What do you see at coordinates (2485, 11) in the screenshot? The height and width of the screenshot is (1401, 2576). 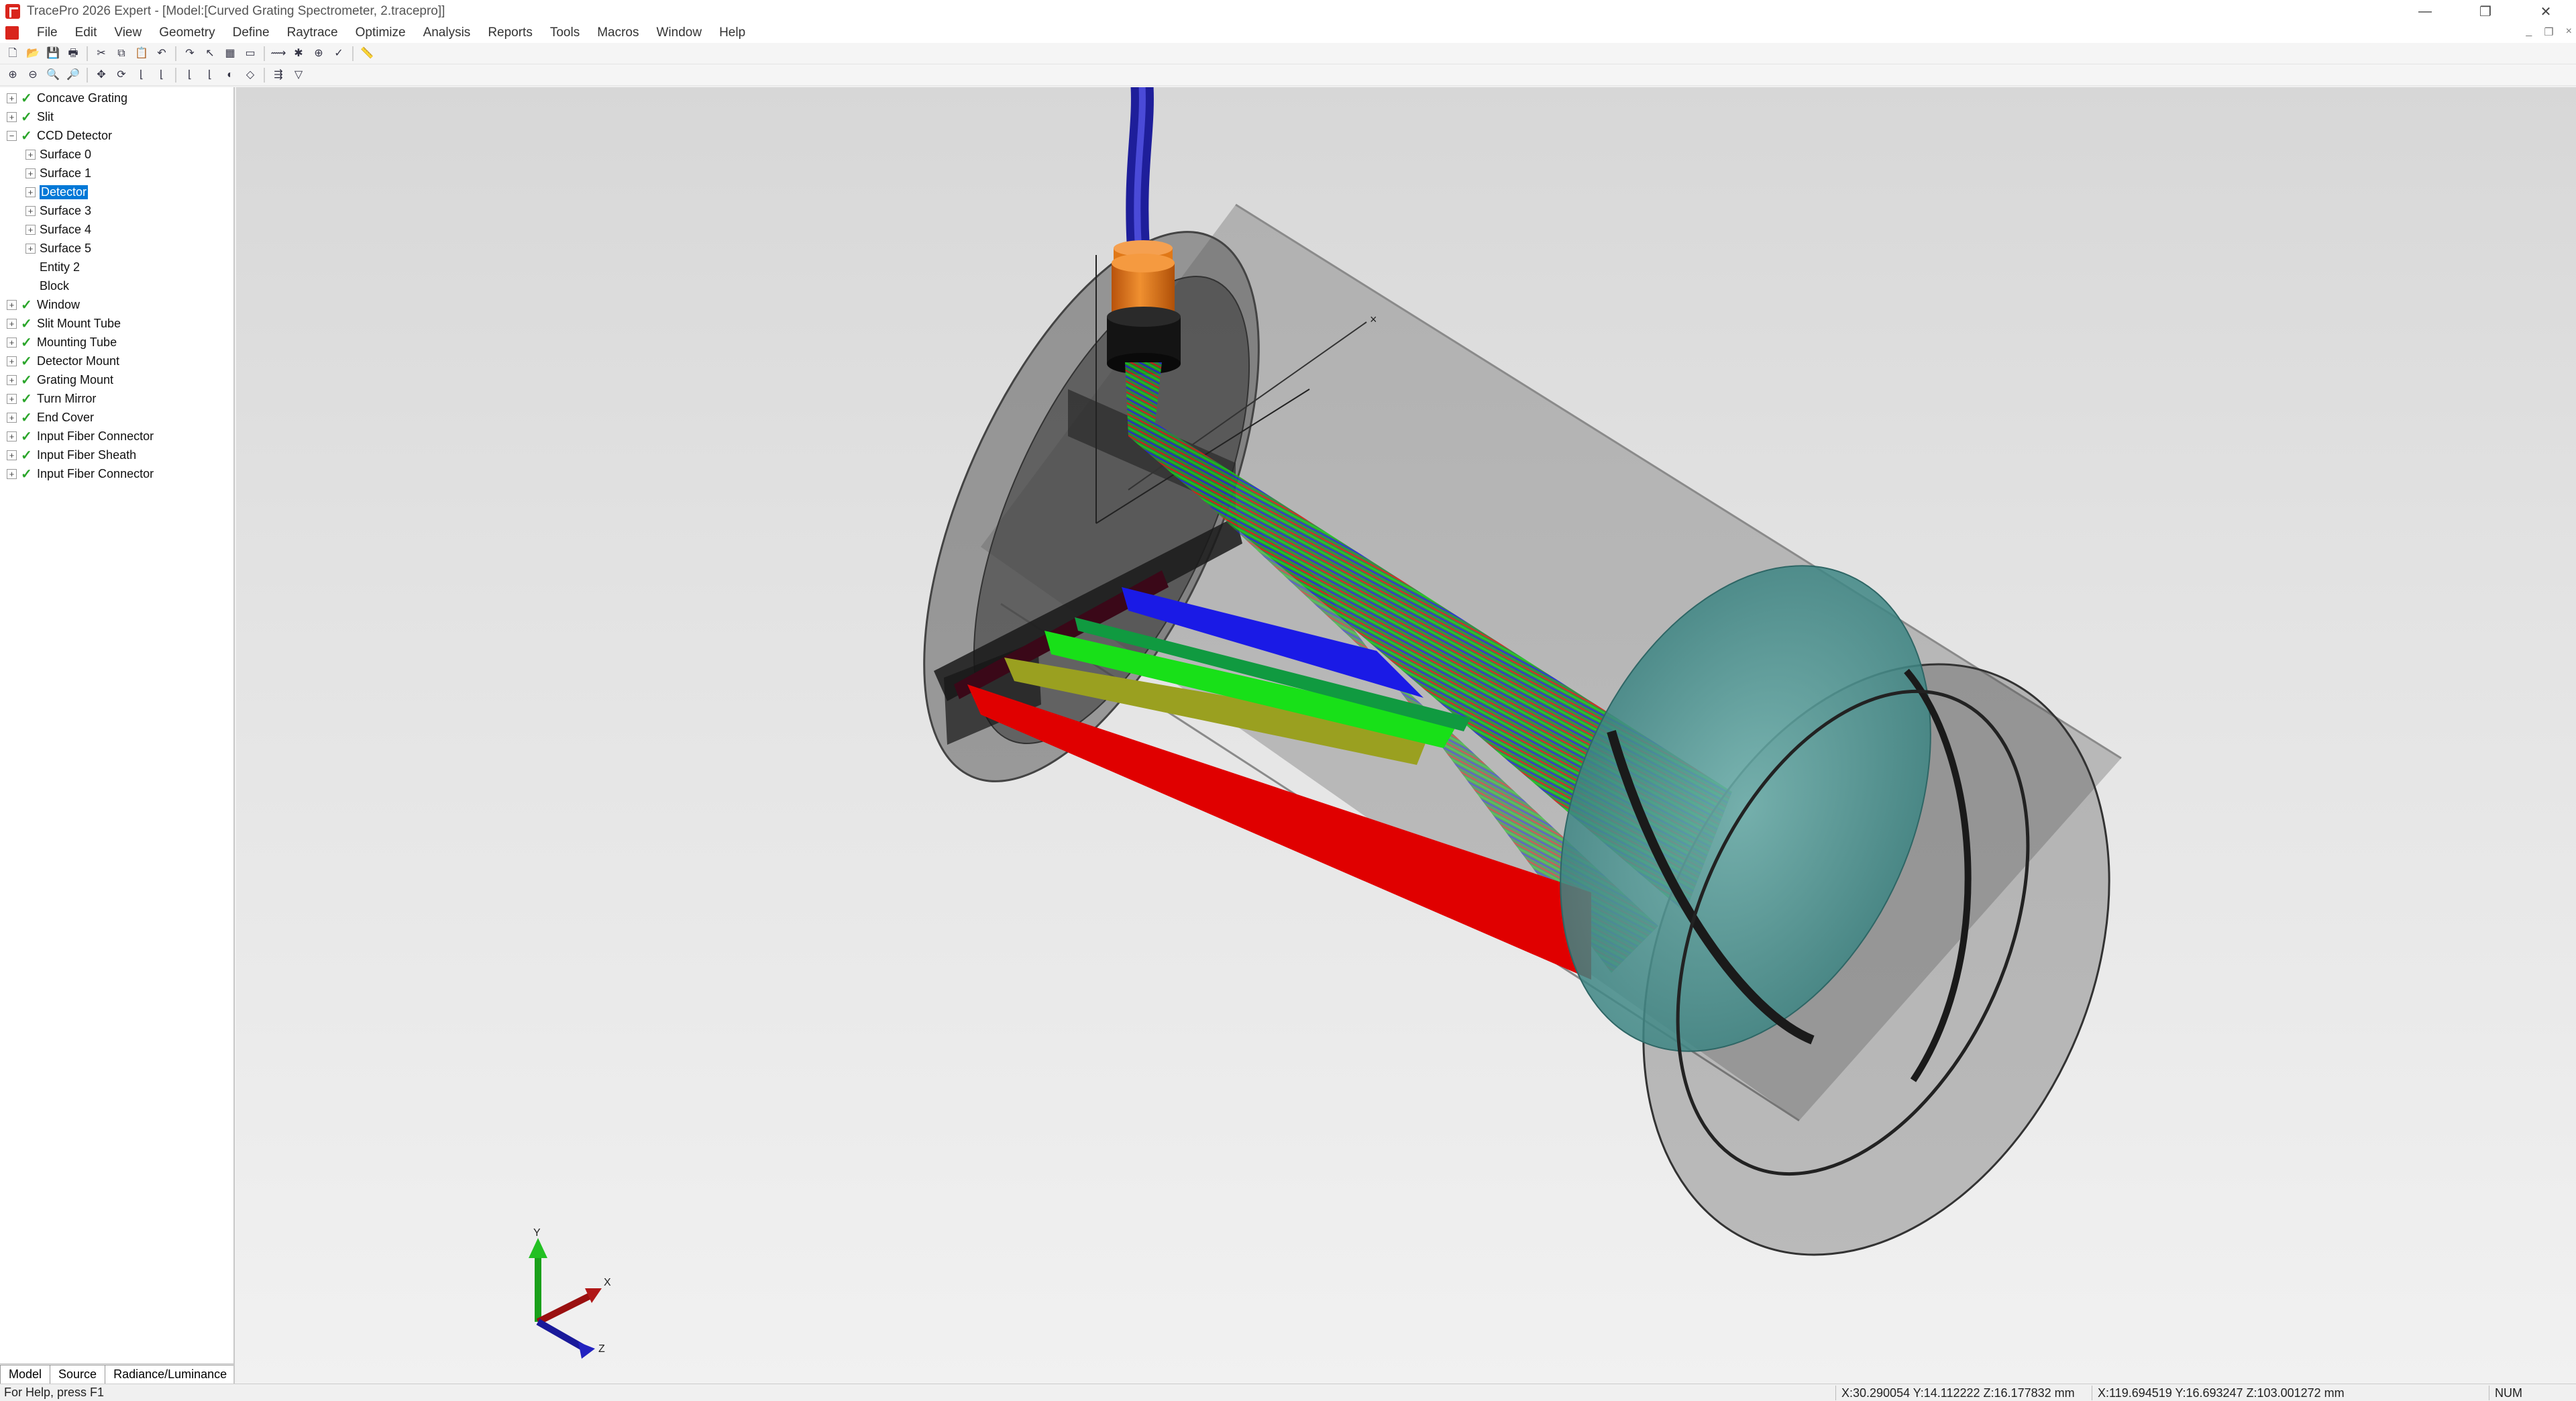 I see `restore-button: ❐` at bounding box center [2485, 11].